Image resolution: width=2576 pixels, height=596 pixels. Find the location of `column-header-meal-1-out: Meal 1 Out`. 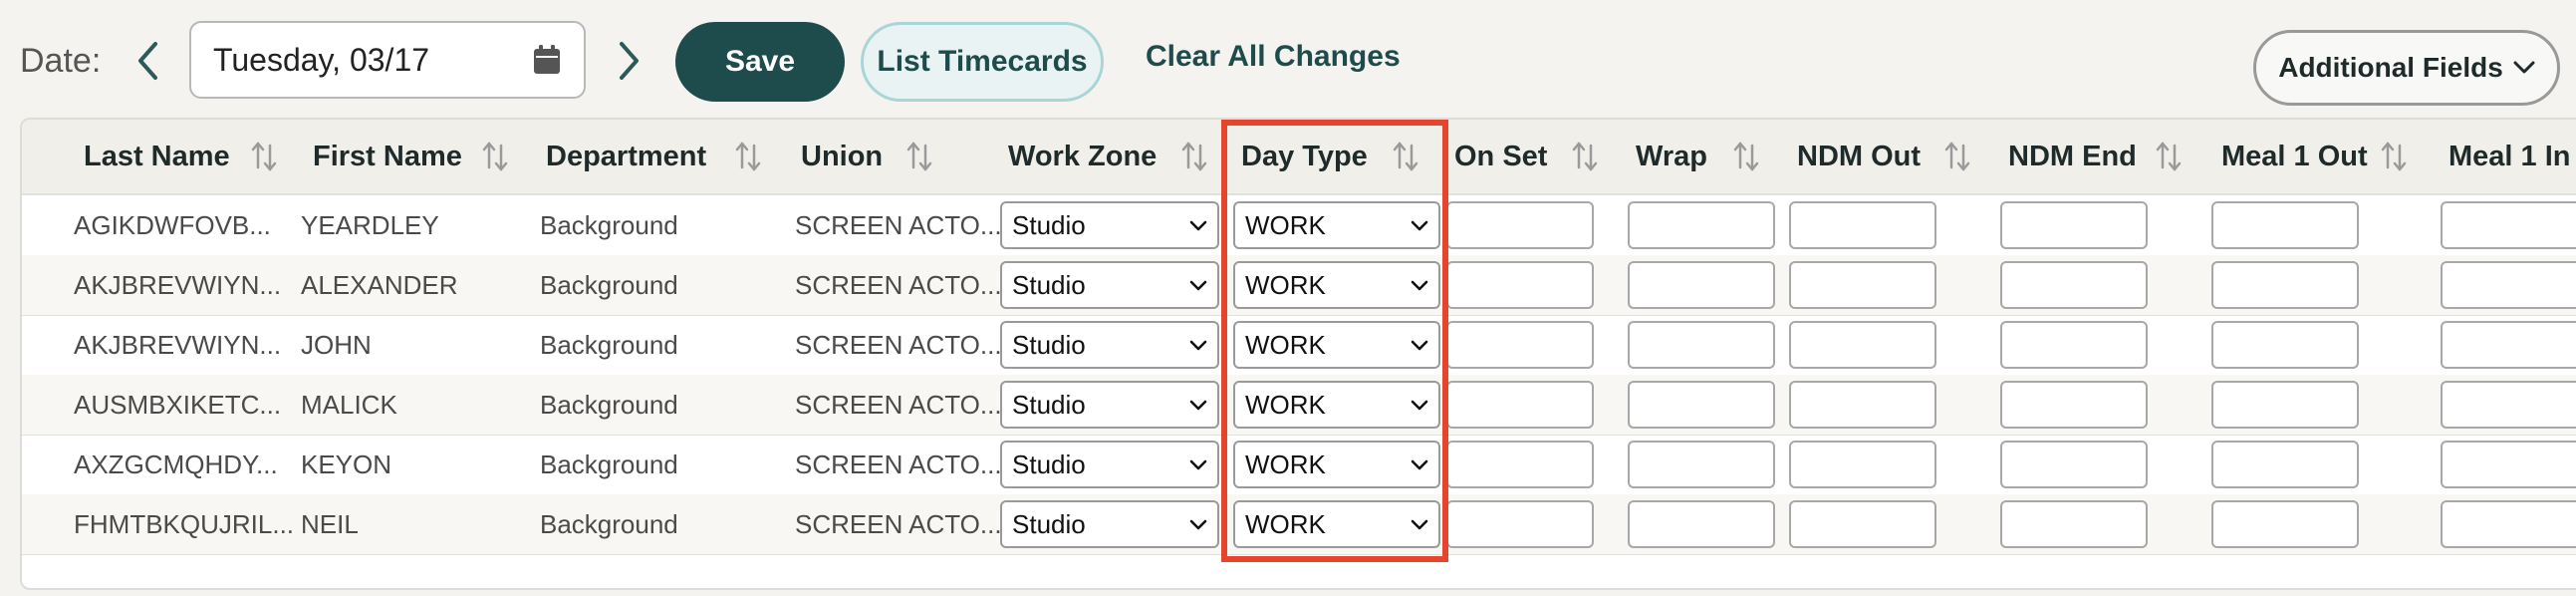

column-header-meal-1-out: Meal 1 Out is located at coordinates (2294, 157).